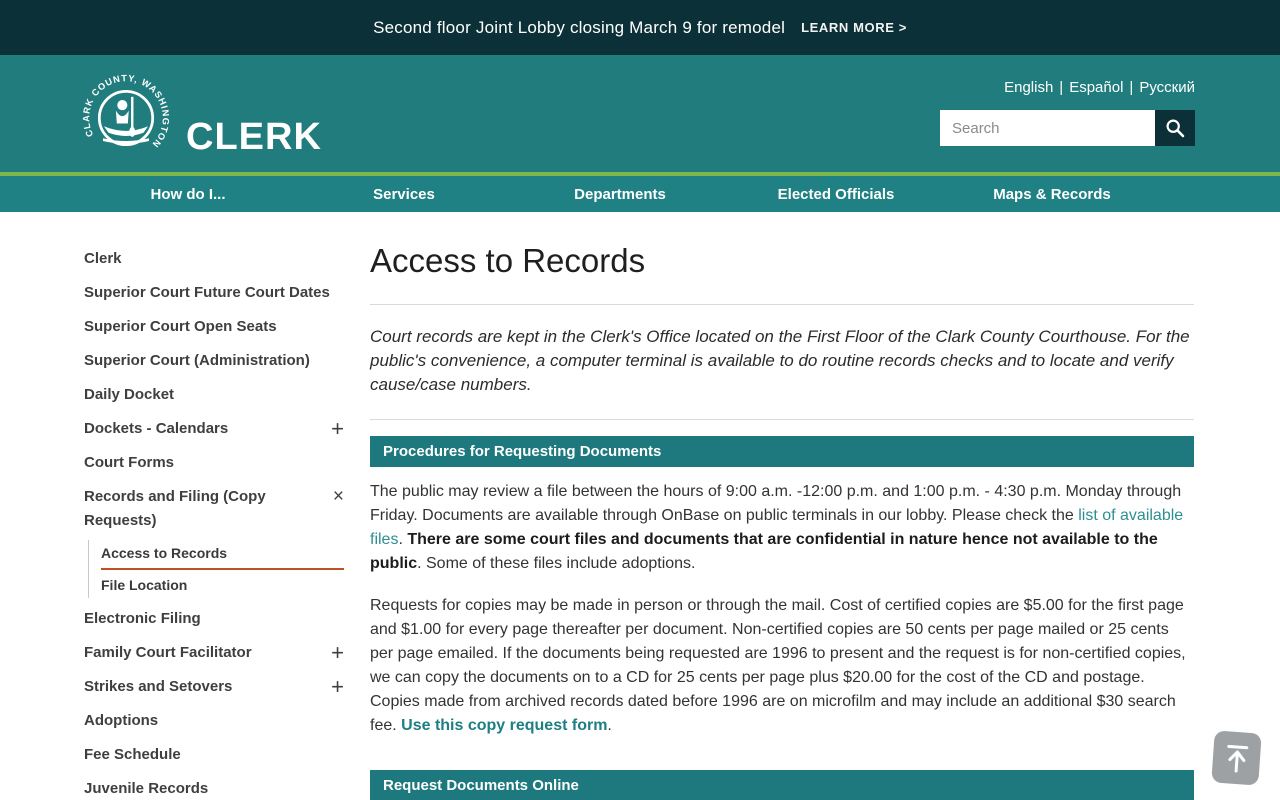 The height and width of the screenshot is (800, 1280). I want to click on sidebar-item-records-and-filing: Records and Filing (Copy Requests) ×, so click(214, 509).